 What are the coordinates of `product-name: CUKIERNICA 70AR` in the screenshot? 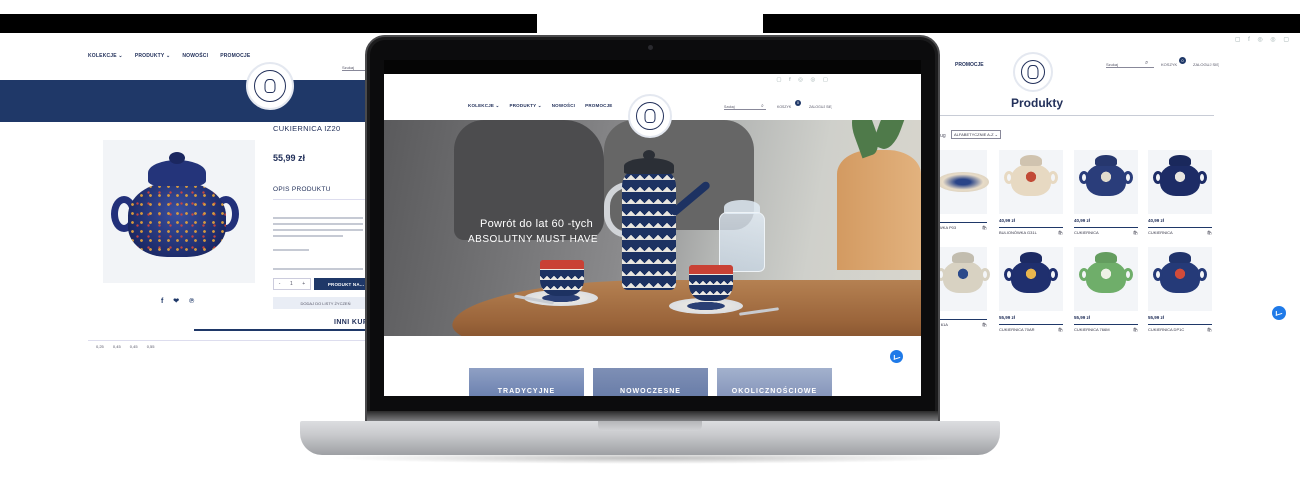 It's located at (1017, 329).